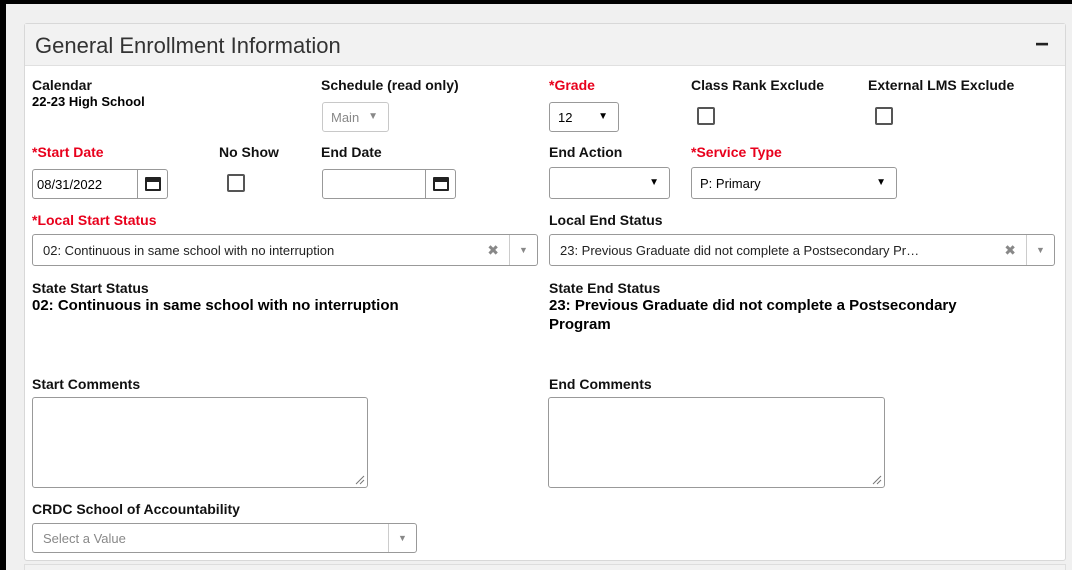 This screenshot has height=570, width=1072. What do you see at coordinates (390, 85) in the screenshot?
I see `schedule-label: Schedule (read only)` at bounding box center [390, 85].